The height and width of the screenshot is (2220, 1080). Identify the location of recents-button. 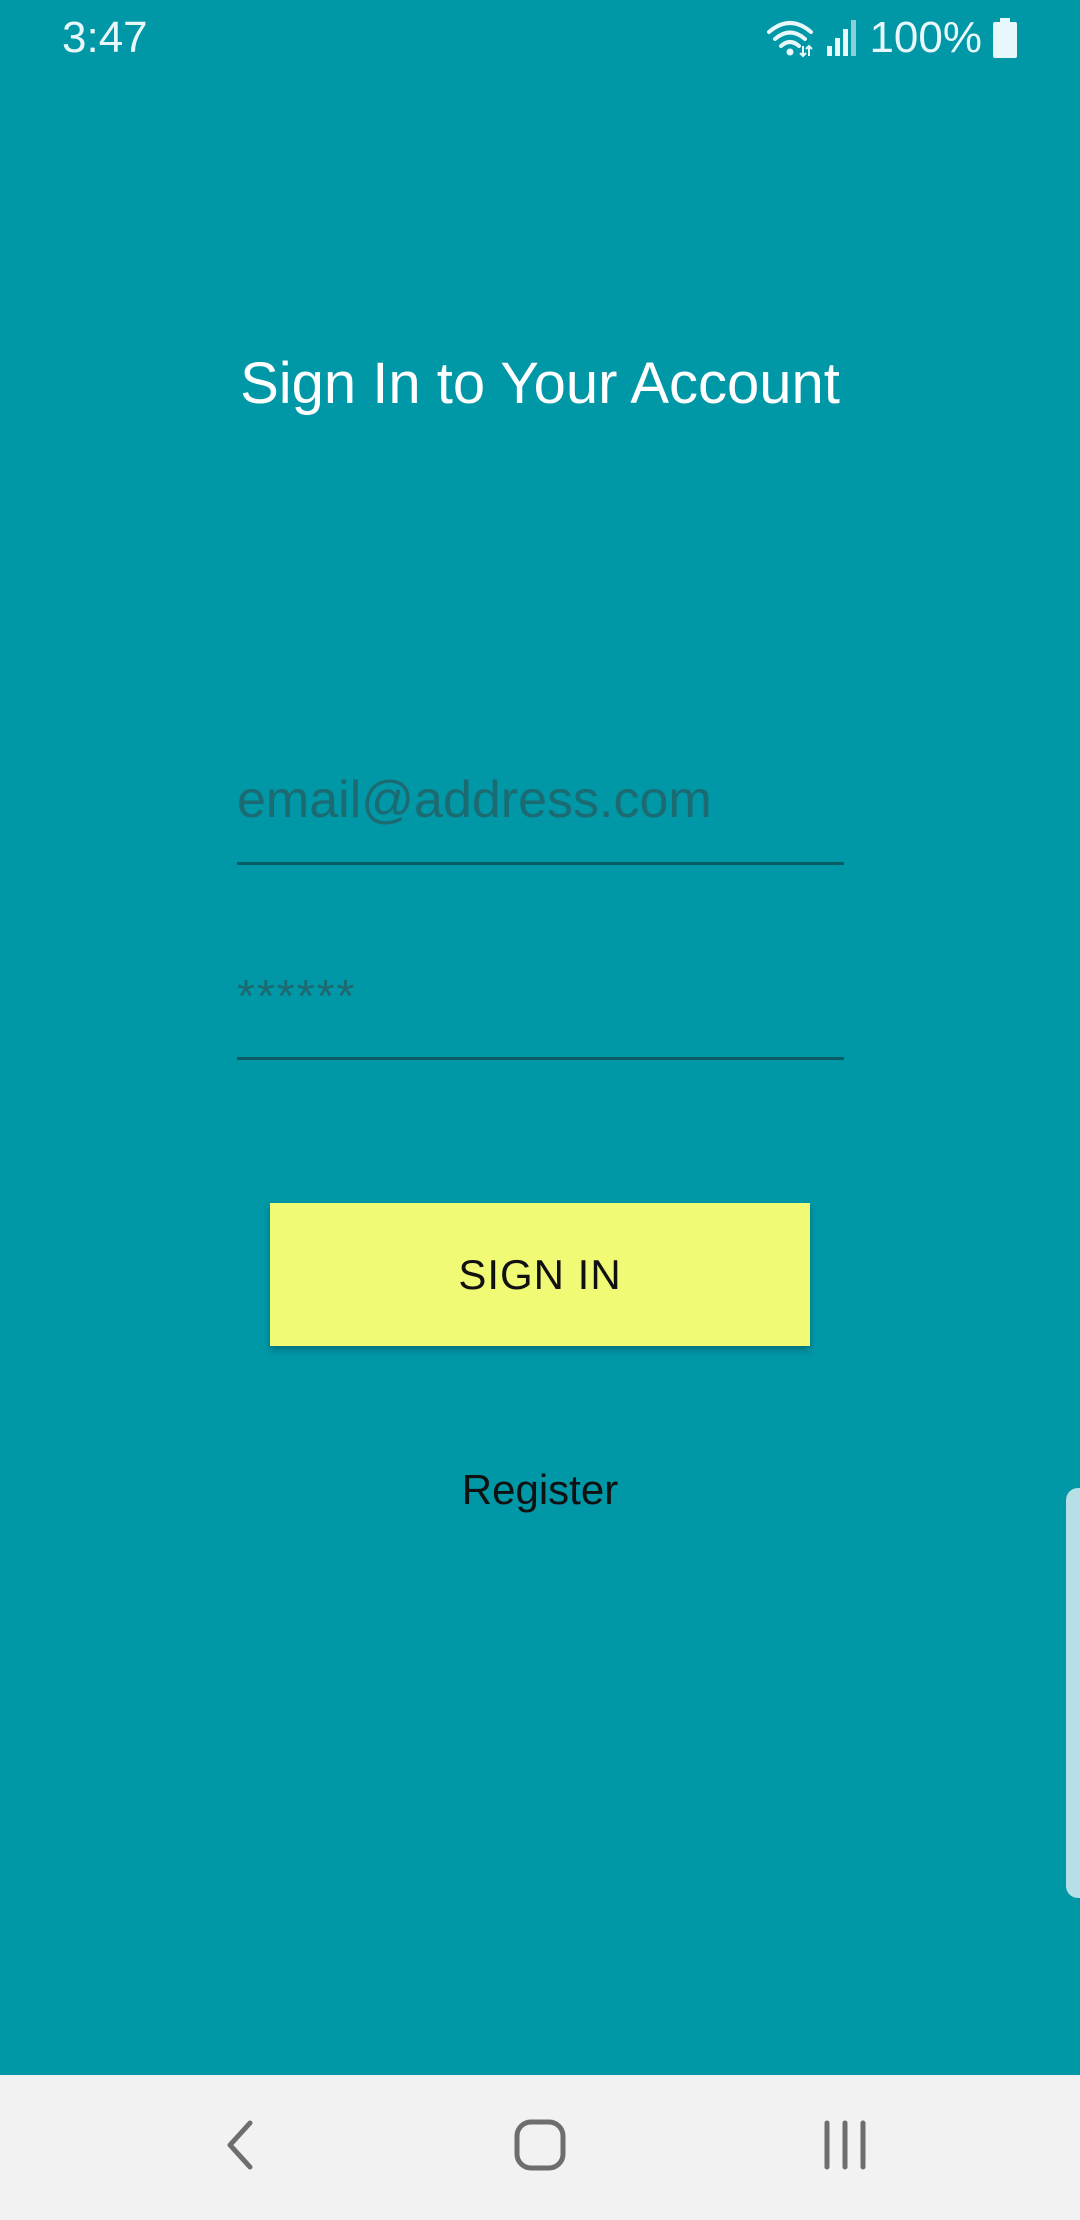
(845, 2147).